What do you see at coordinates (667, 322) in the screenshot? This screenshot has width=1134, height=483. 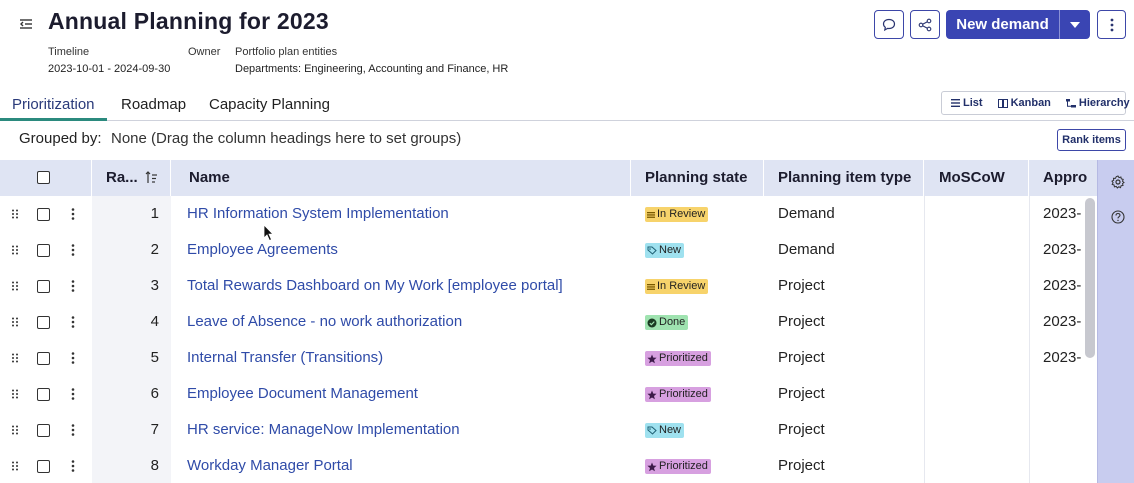 I see `planning-state-badge: Done` at bounding box center [667, 322].